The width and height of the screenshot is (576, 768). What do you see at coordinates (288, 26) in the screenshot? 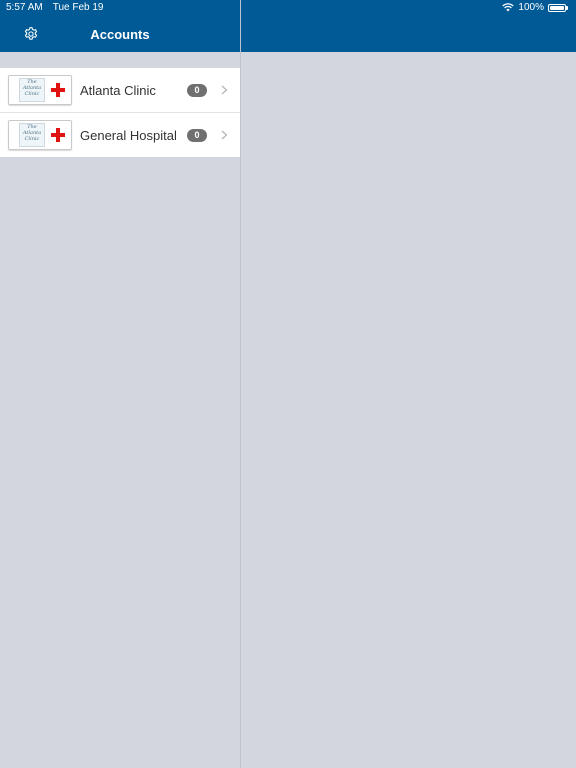
I see `top-bar: 5:57 AM Tue Feb 19 100% Accounts` at bounding box center [288, 26].